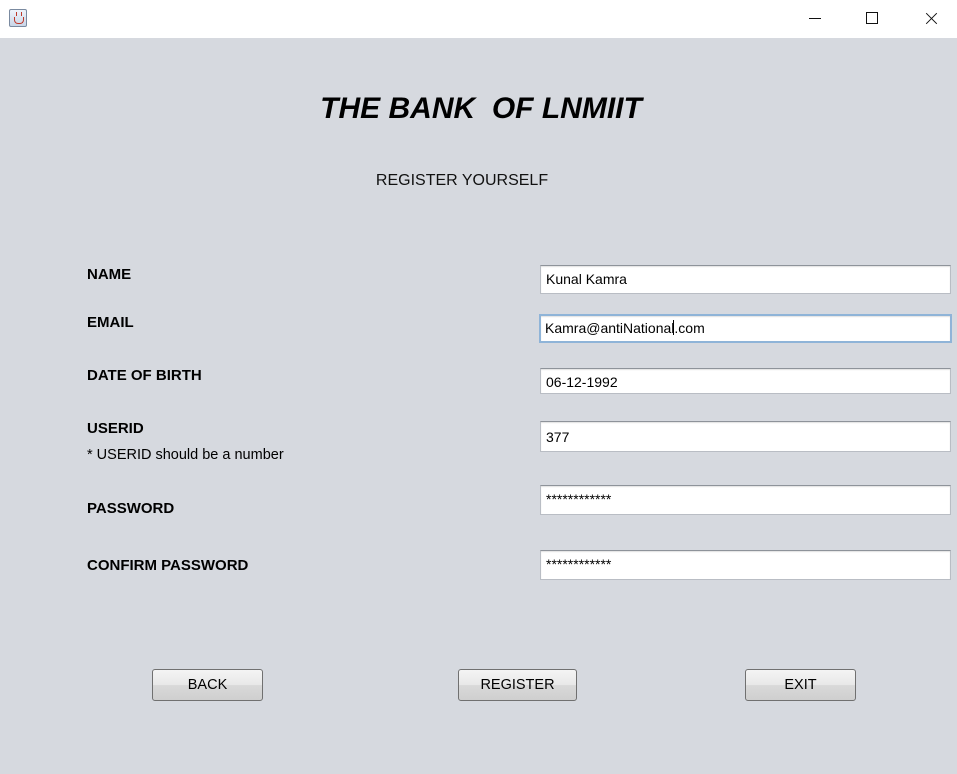 Image resolution: width=957 pixels, height=774 pixels. I want to click on password-field: ************, so click(745, 500).